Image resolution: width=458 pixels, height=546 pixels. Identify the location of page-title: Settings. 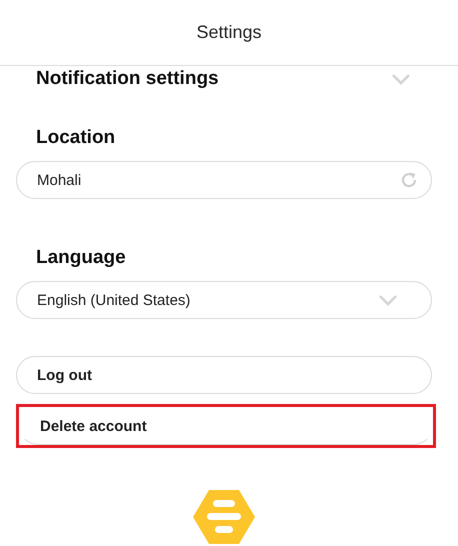
(229, 32).